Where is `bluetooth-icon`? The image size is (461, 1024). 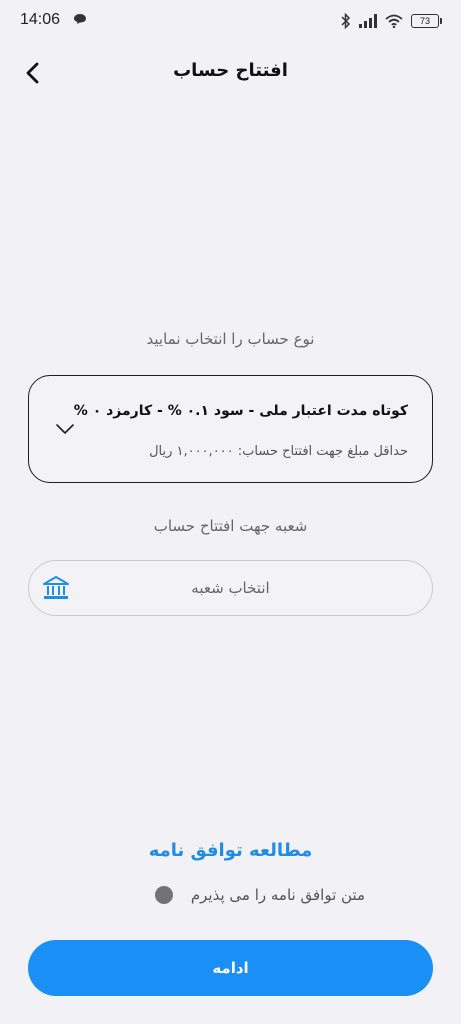 bluetooth-icon is located at coordinates (346, 21).